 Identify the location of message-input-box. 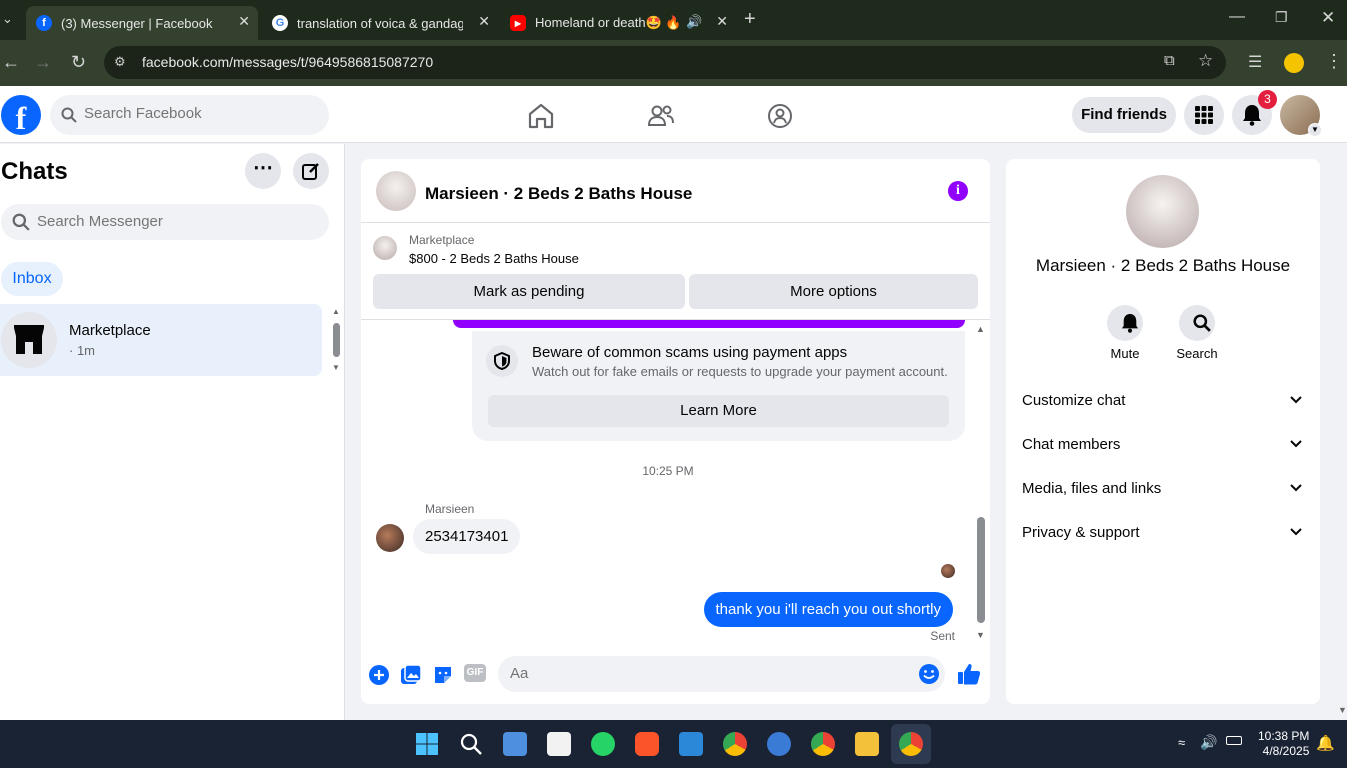
(721, 674).